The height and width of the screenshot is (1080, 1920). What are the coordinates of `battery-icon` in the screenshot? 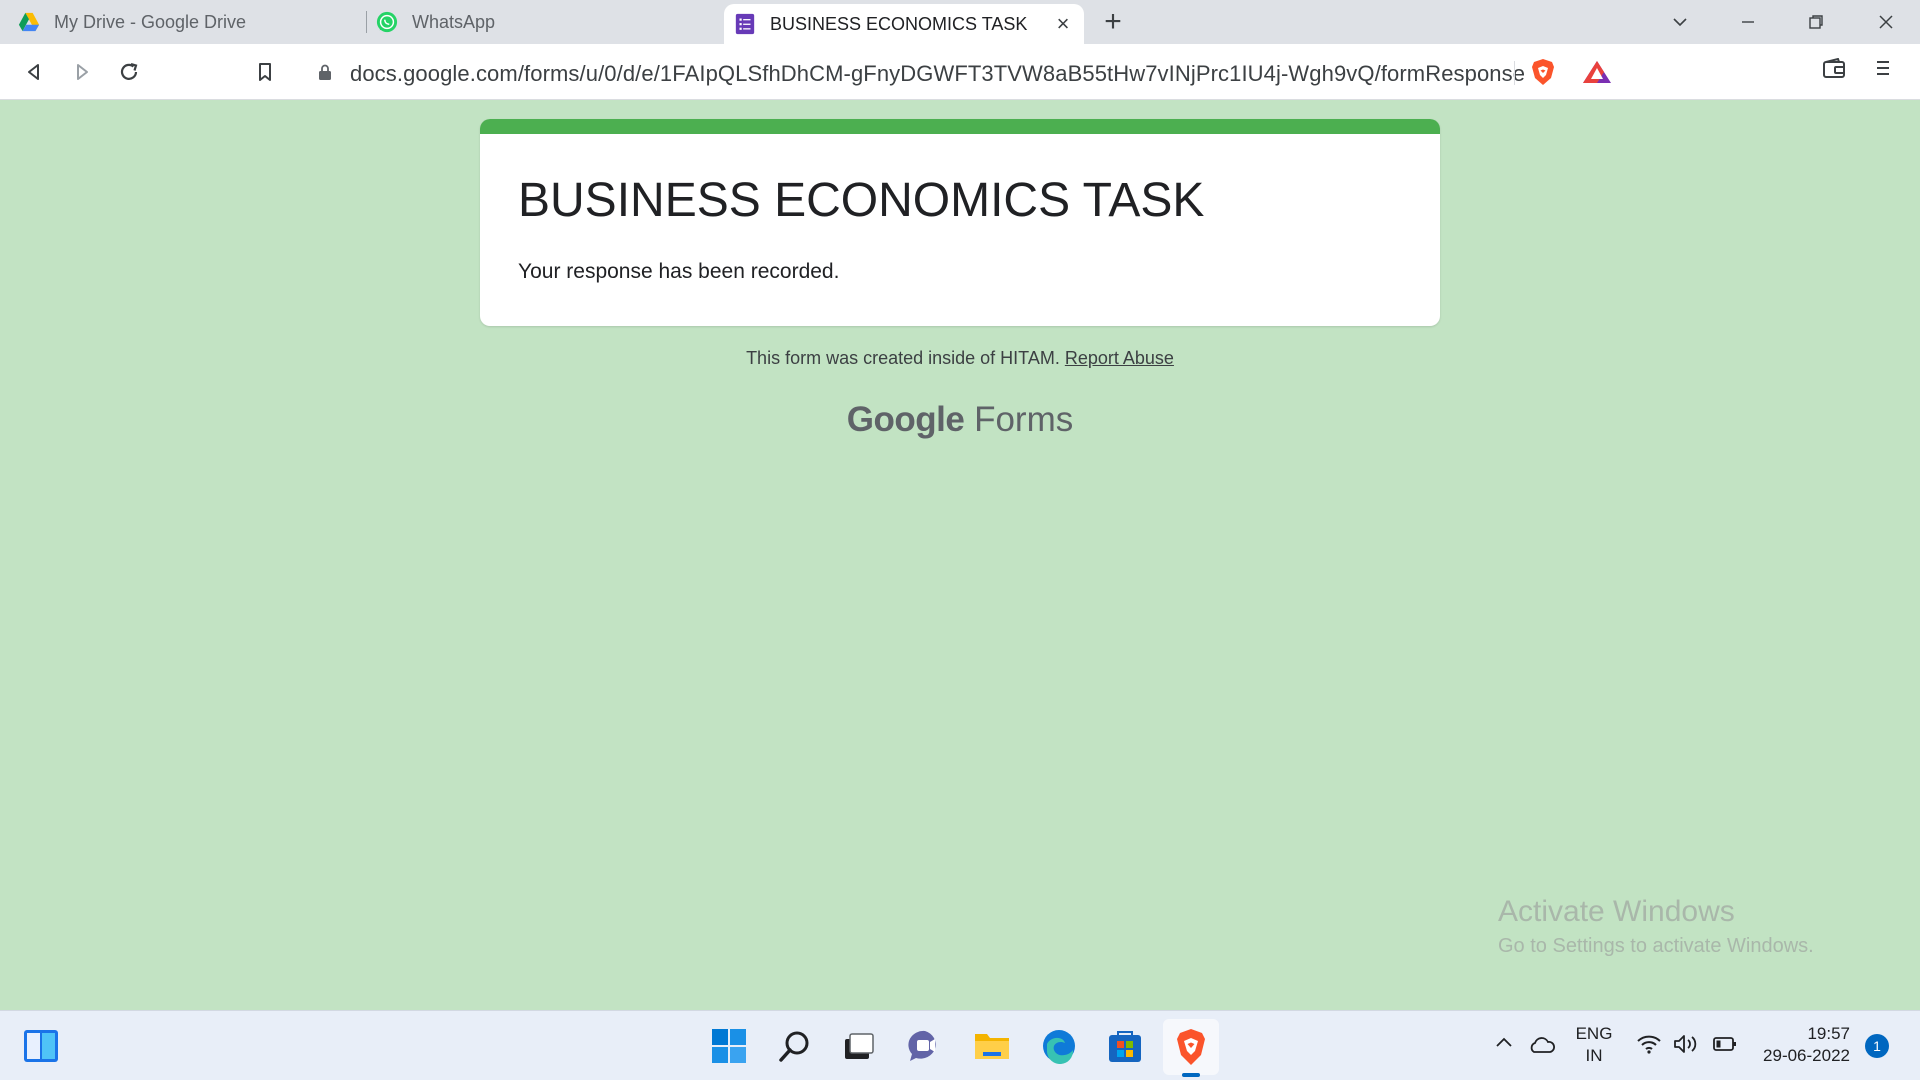 It's located at (1724, 1044).